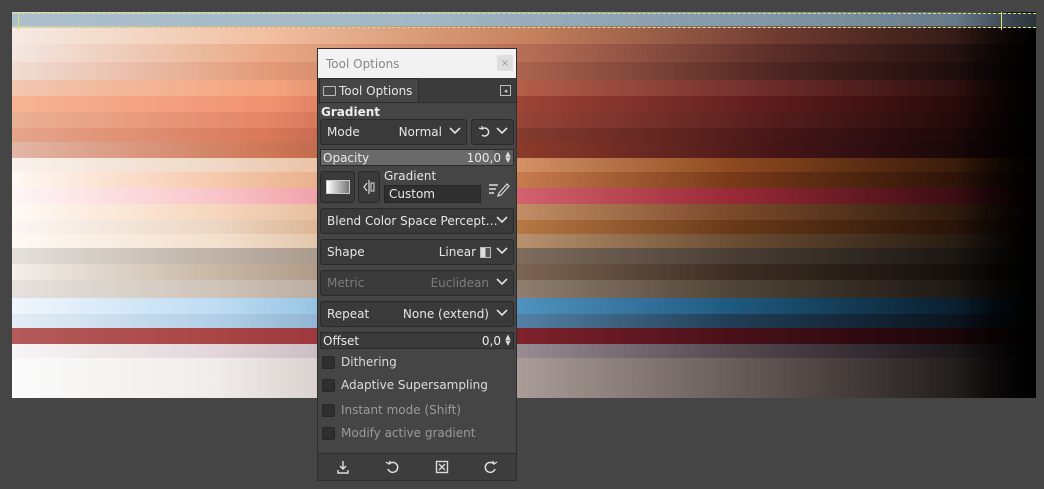  What do you see at coordinates (491, 340) in the screenshot?
I see `offset-value: 0,0` at bounding box center [491, 340].